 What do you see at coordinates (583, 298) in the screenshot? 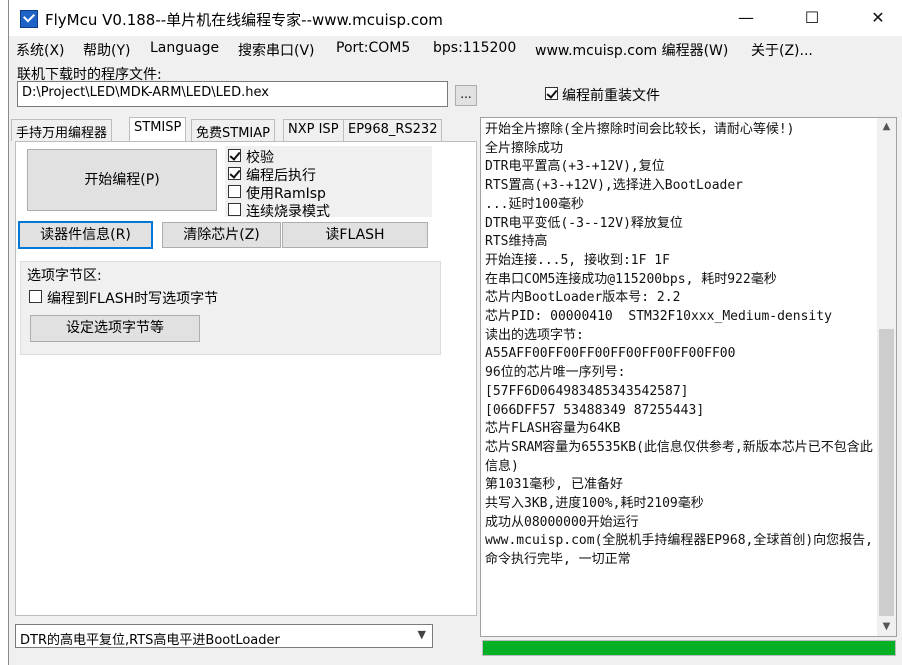
I see `log-line: 芯片内BootLoader版本号: 2.2` at bounding box center [583, 298].